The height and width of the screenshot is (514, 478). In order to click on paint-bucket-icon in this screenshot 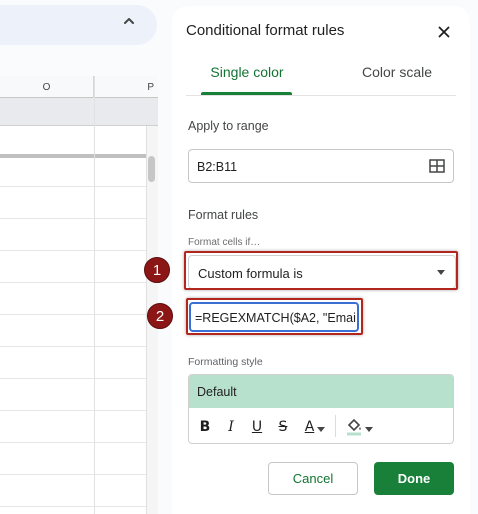, I will do `click(354, 427)`.